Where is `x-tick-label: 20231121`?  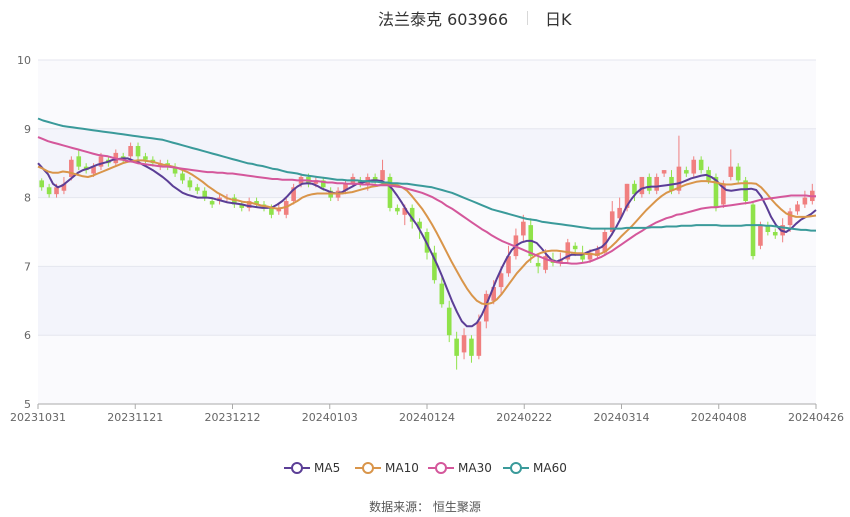 x-tick-label: 20231121 is located at coordinates (135, 417).